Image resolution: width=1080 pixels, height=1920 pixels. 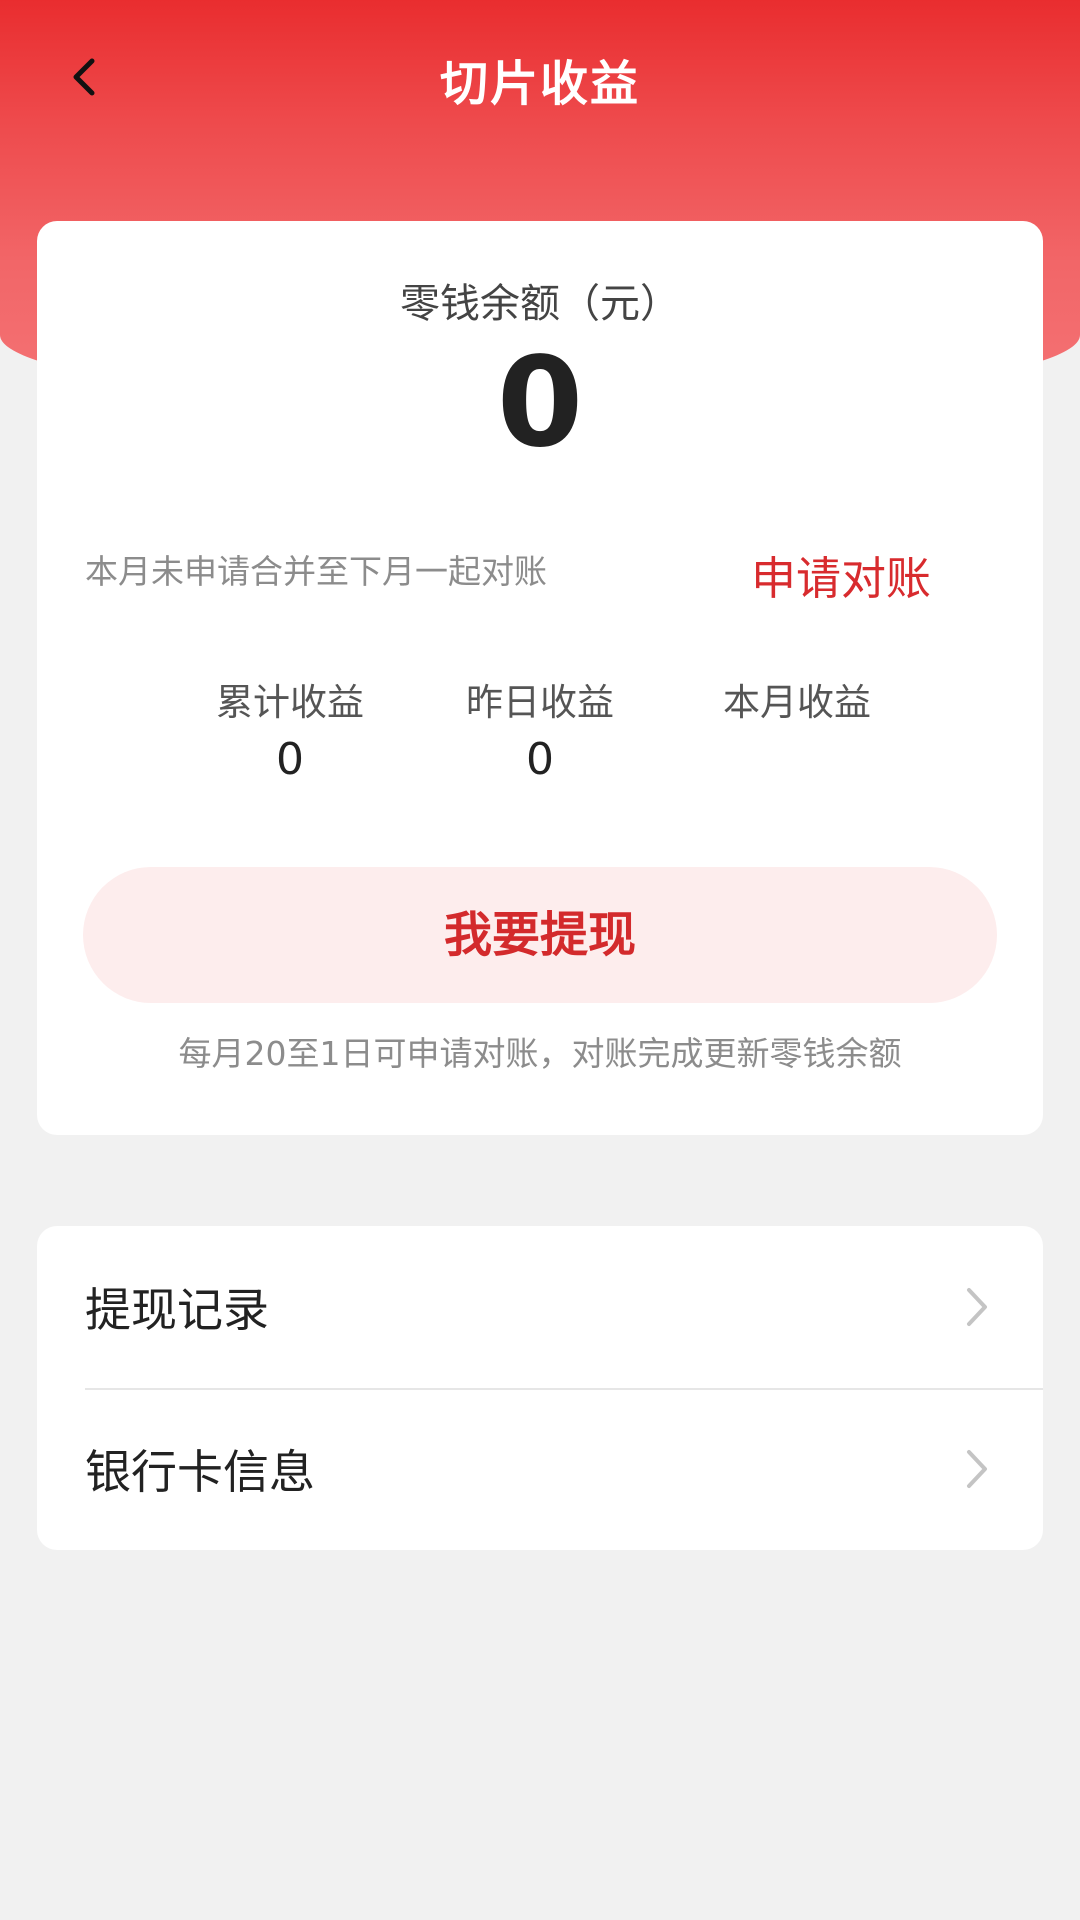 I want to click on balance-value: 0, so click(x=540, y=403).